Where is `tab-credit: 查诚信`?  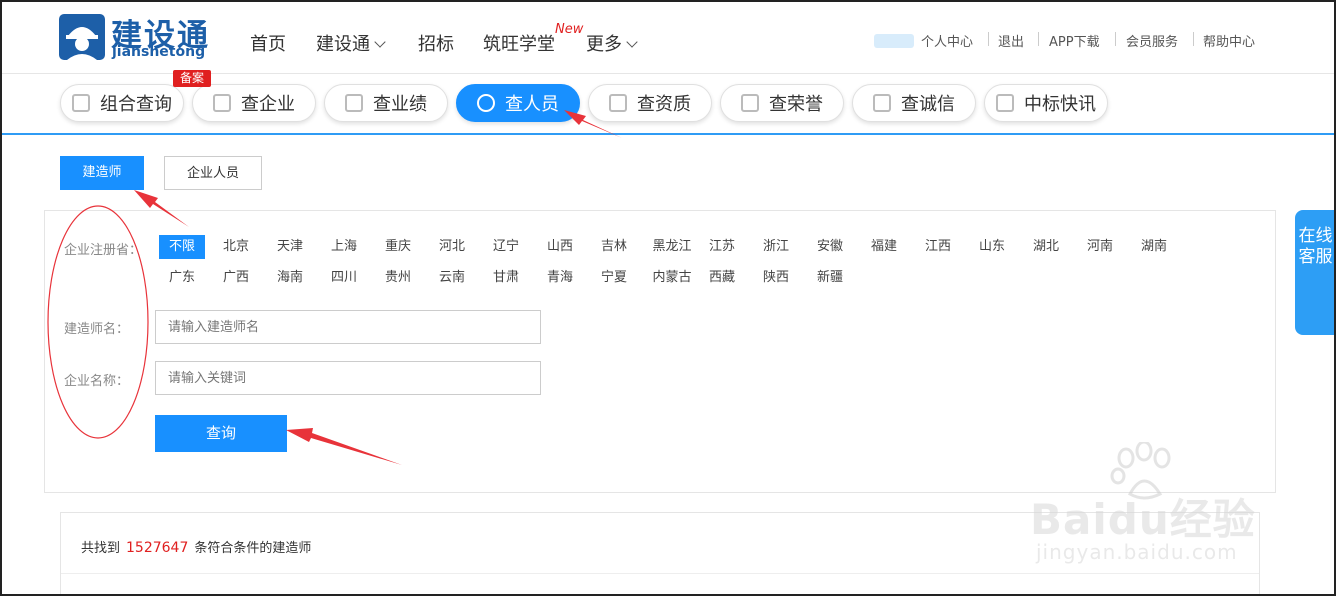
tab-credit: 查诚信 is located at coordinates (914, 103).